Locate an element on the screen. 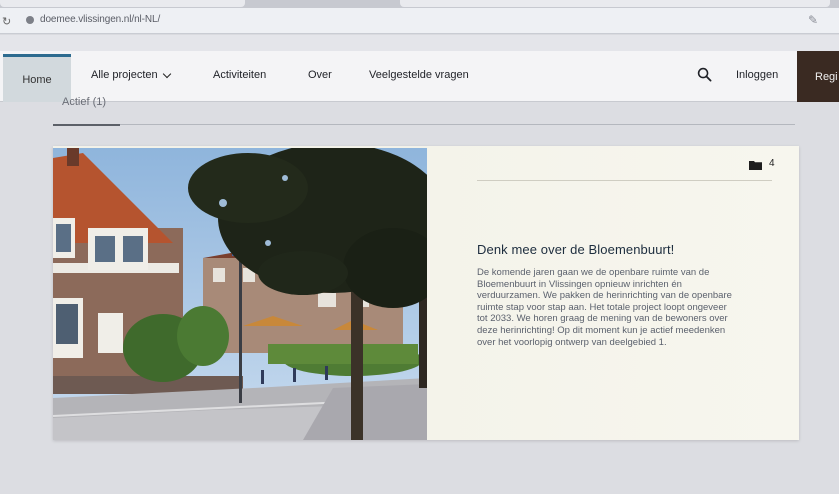  site-info-icon is located at coordinates (30, 20).